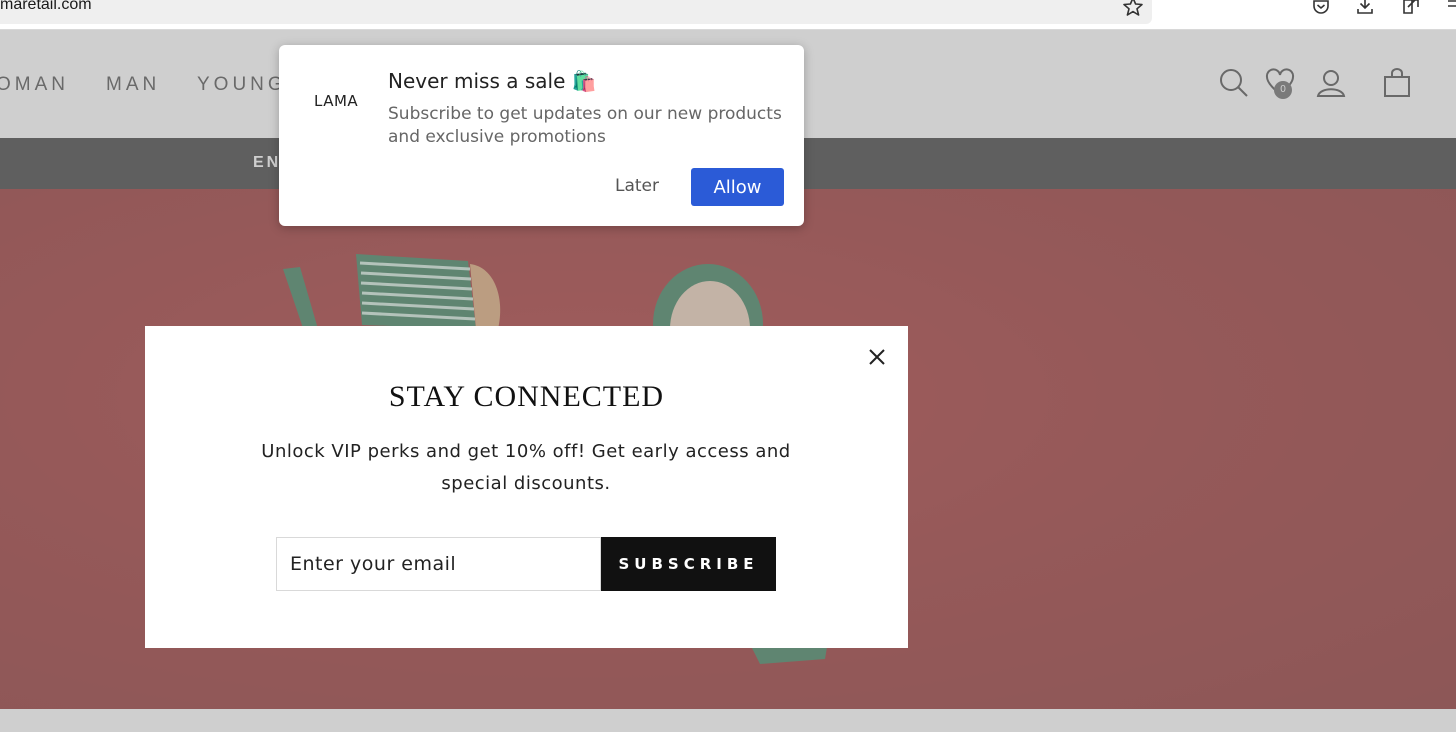  What do you see at coordinates (492, 81) in the screenshot?
I see `push-prompt-title: Never miss a sale 🛍️` at bounding box center [492, 81].